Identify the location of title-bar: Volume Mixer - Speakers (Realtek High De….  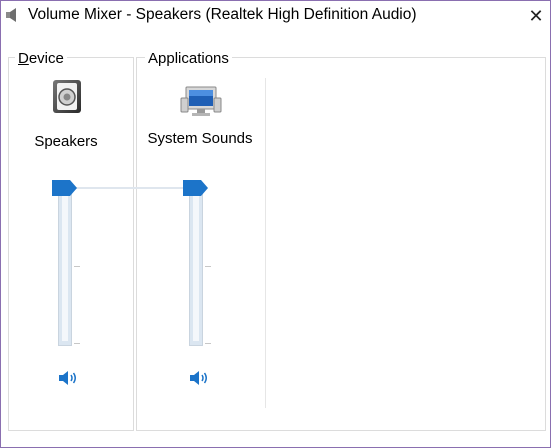
(275, 16).